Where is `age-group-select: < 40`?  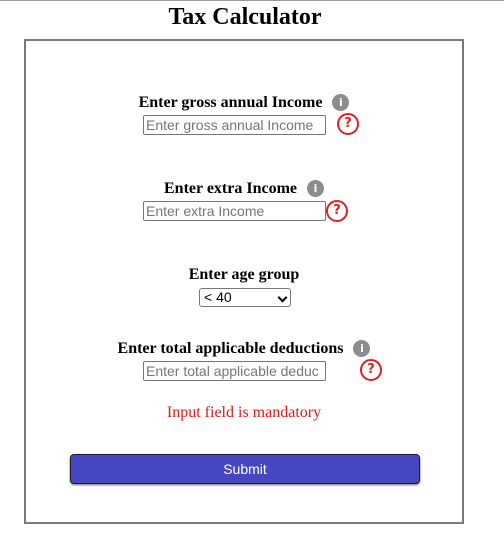
age-group-select: < 40 is located at coordinates (245, 297).